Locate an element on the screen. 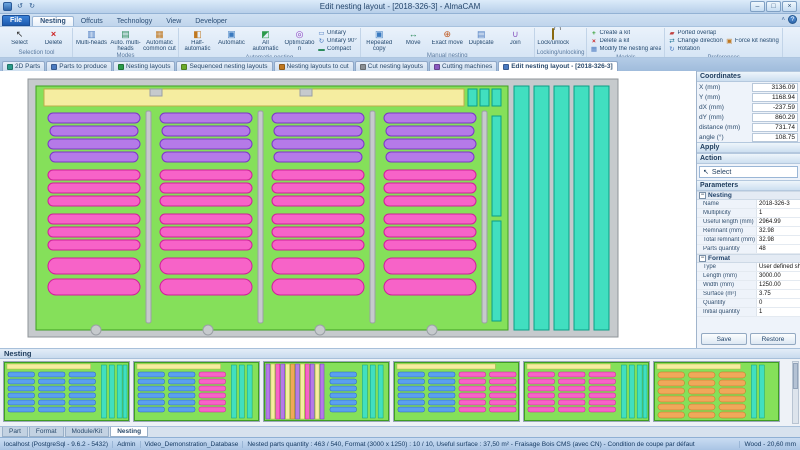  format-group-header: − Format is located at coordinates (748, 258).